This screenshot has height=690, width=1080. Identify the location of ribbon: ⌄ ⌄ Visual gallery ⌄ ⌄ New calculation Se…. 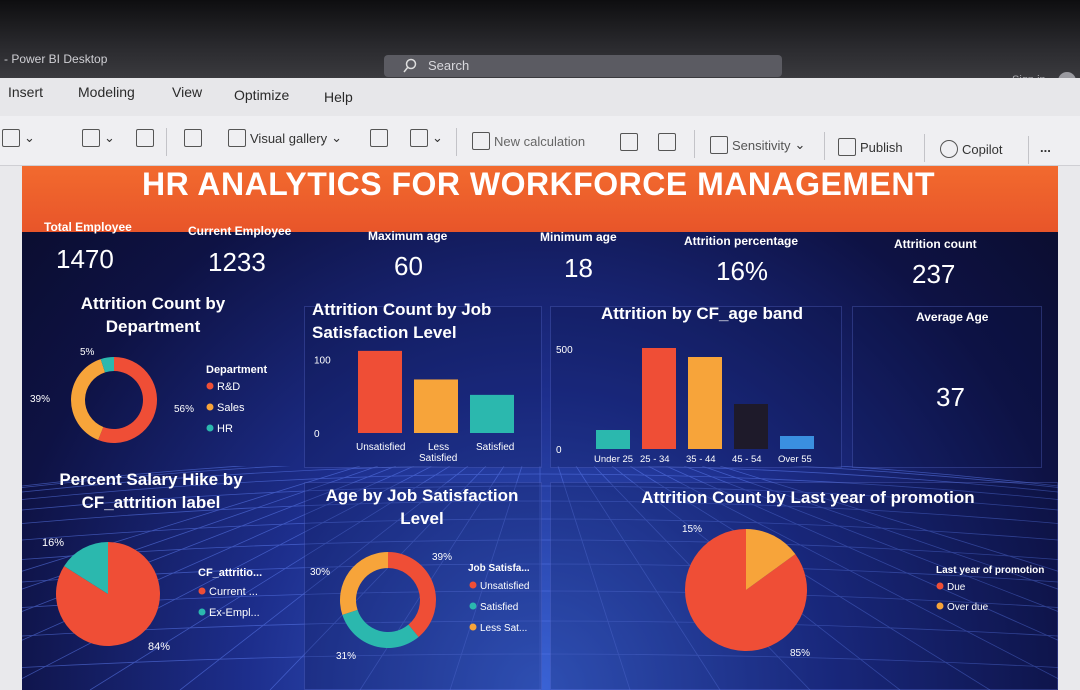
(540, 141).